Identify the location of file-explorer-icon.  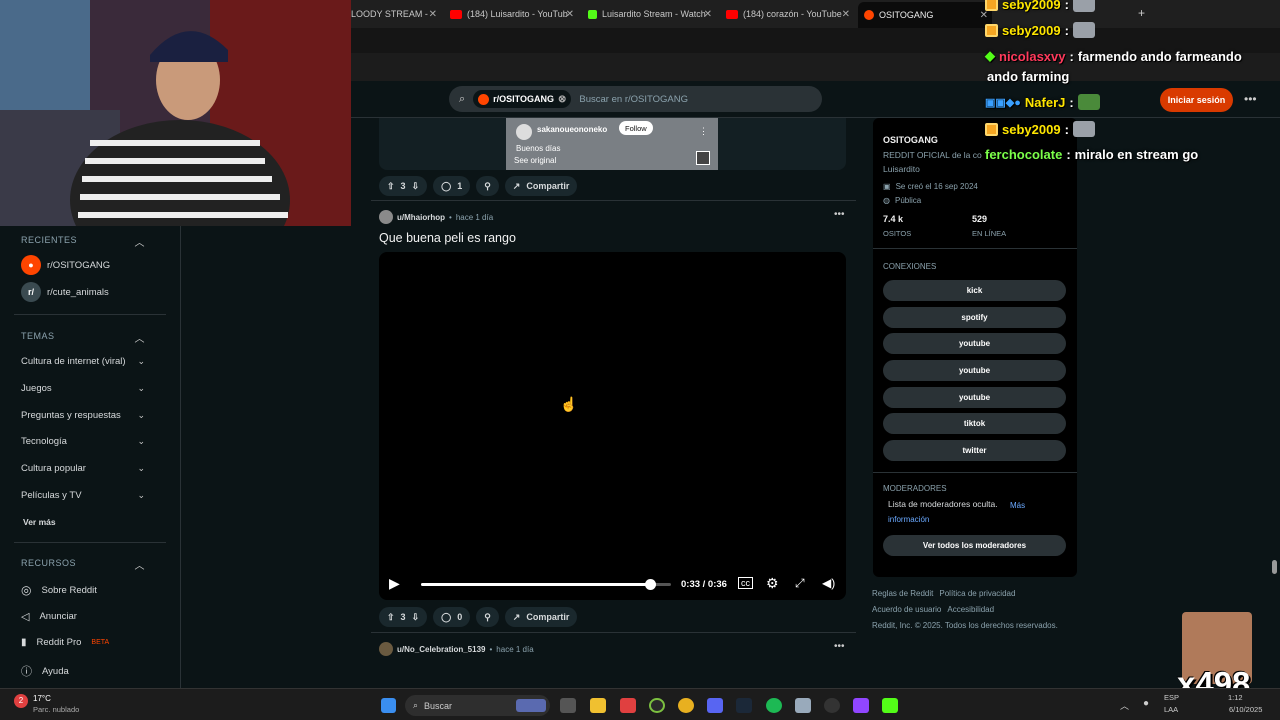
(598, 705).